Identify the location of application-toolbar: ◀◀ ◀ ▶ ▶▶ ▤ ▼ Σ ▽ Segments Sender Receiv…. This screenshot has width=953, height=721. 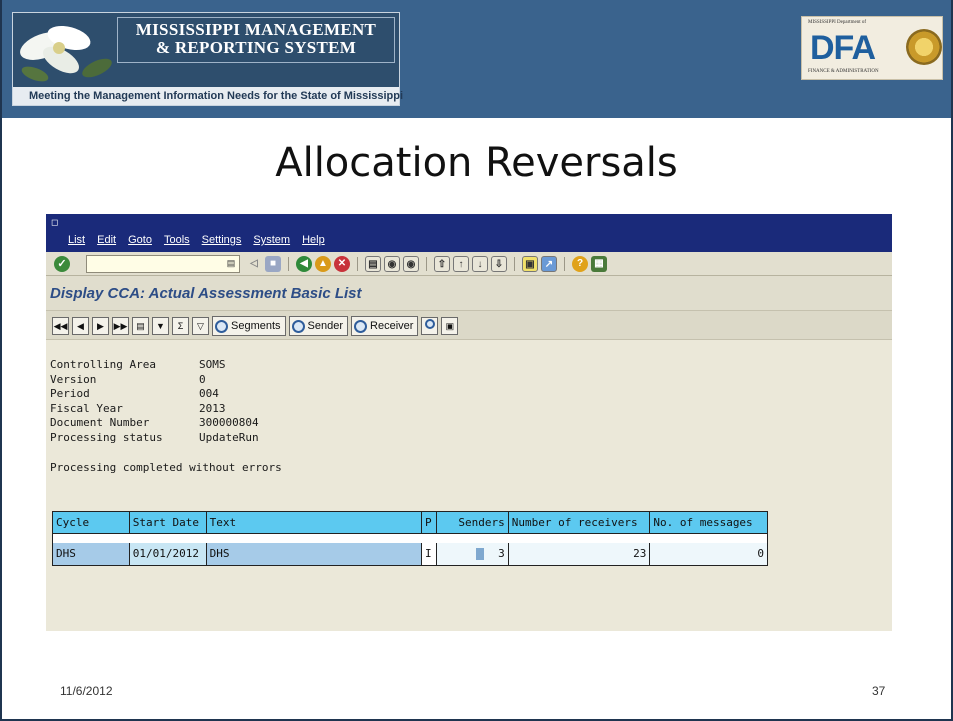
(469, 325).